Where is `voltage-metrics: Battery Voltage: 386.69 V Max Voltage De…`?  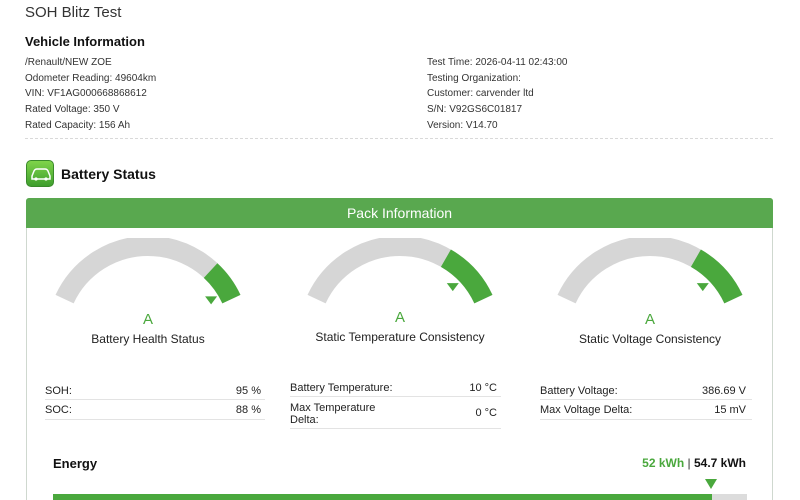 voltage-metrics: Battery Voltage: 386.69 V Max Voltage De… is located at coordinates (646, 400).